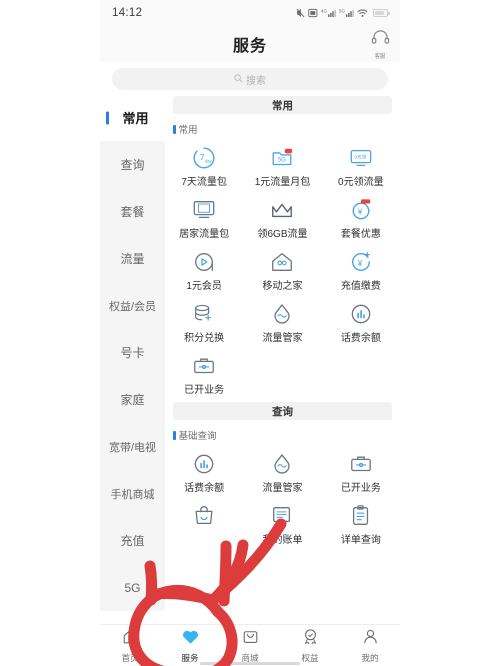 The image size is (500, 666). Describe the element at coordinates (282, 463) in the screenshot. I see `water-drop-icon` at that location.